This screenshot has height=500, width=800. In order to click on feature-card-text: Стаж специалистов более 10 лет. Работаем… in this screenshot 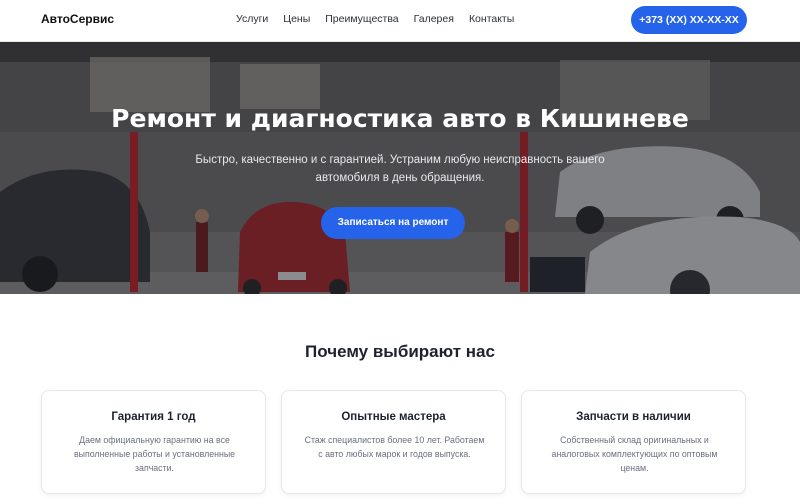, I will do `click(394, 447)`.